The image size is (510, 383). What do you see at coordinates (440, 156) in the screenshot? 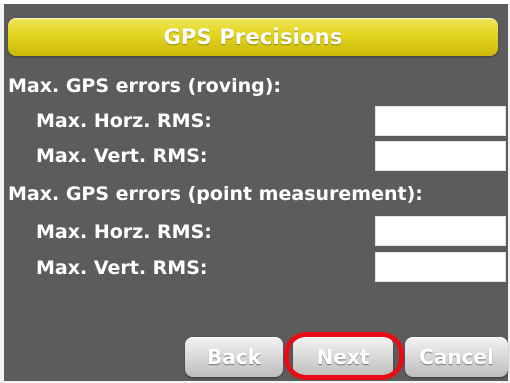
I see `roving-vert-rms-input` at bounding box center [440, 156].